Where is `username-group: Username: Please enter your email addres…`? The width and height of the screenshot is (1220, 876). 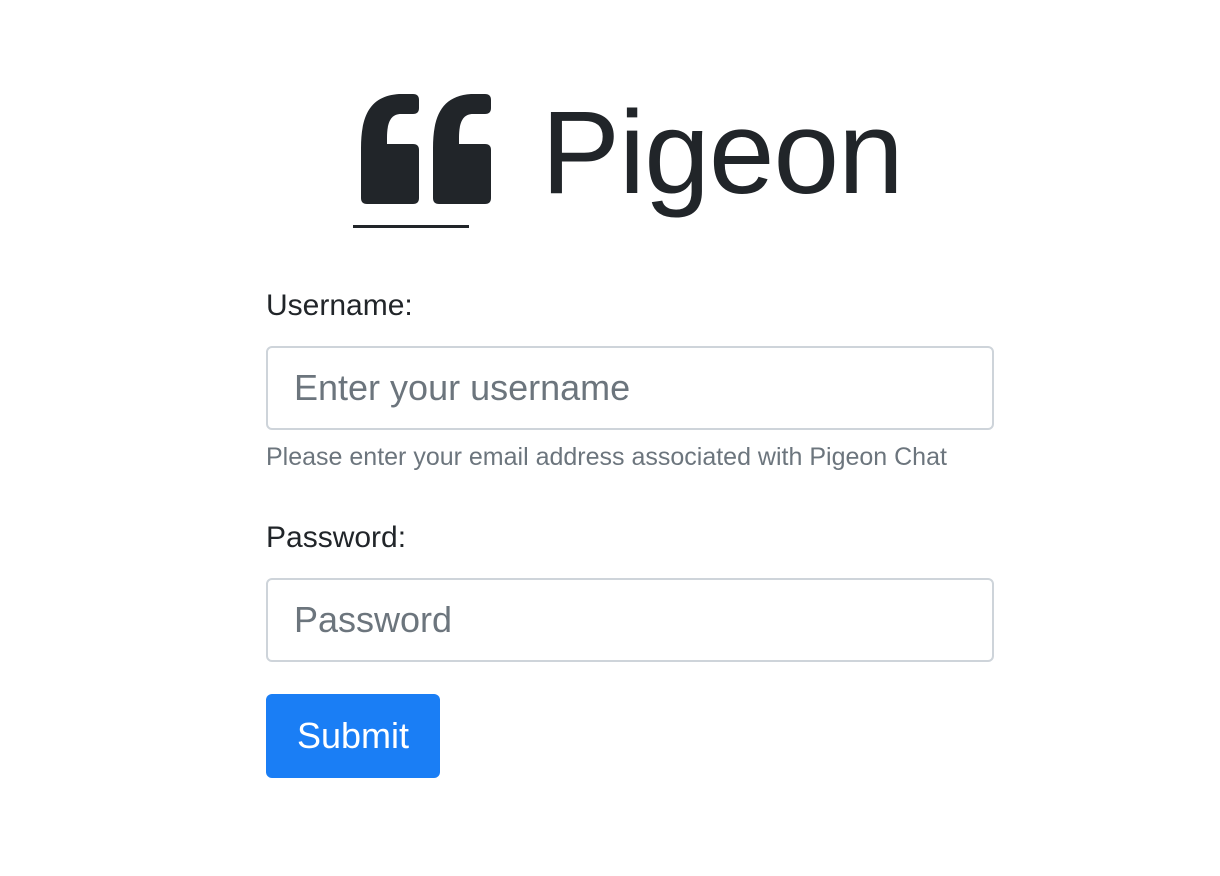 username-group: Username: Please enter your email addres… is located at coordinates (630, 378).